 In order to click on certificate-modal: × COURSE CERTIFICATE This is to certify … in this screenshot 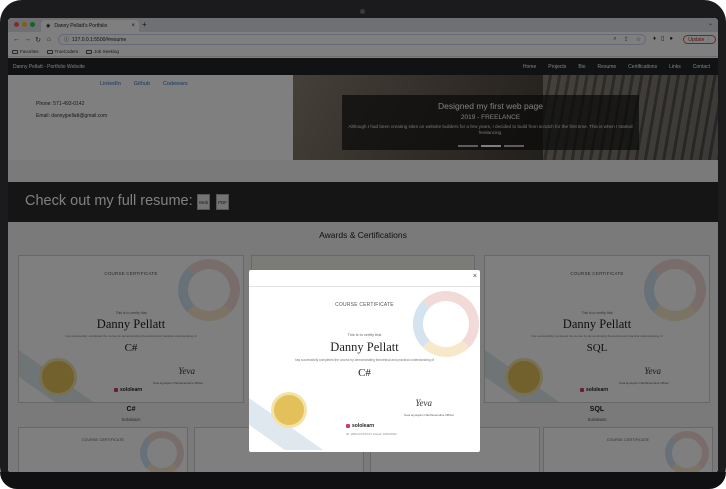, I will do `click(364, 361)`.